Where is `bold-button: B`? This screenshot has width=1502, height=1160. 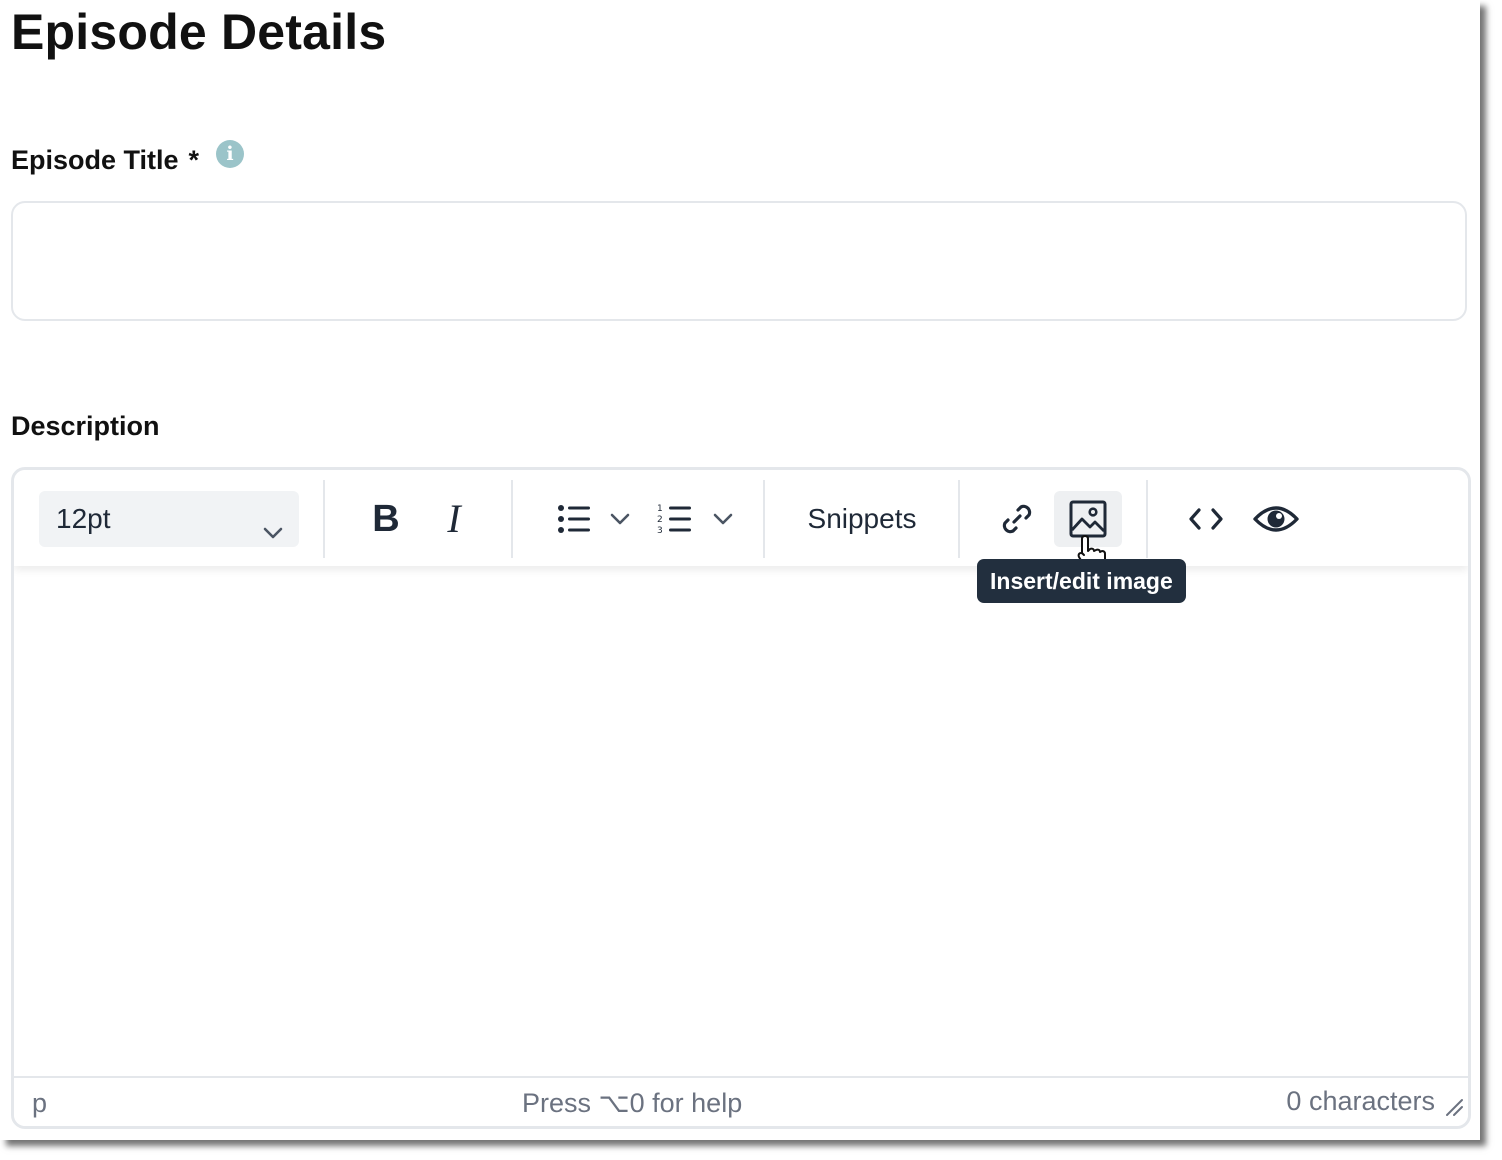
bold-button: B is located at coordinates (386, 519).